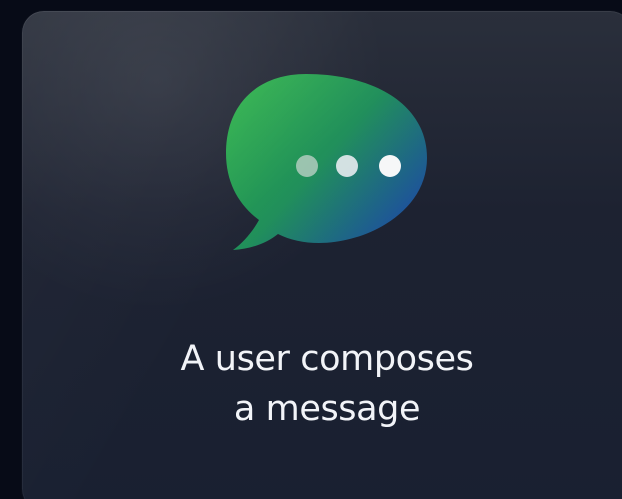 This screenshot has width=622, height=499. I want to click on chat-bubble-icon, so click(327, 159).